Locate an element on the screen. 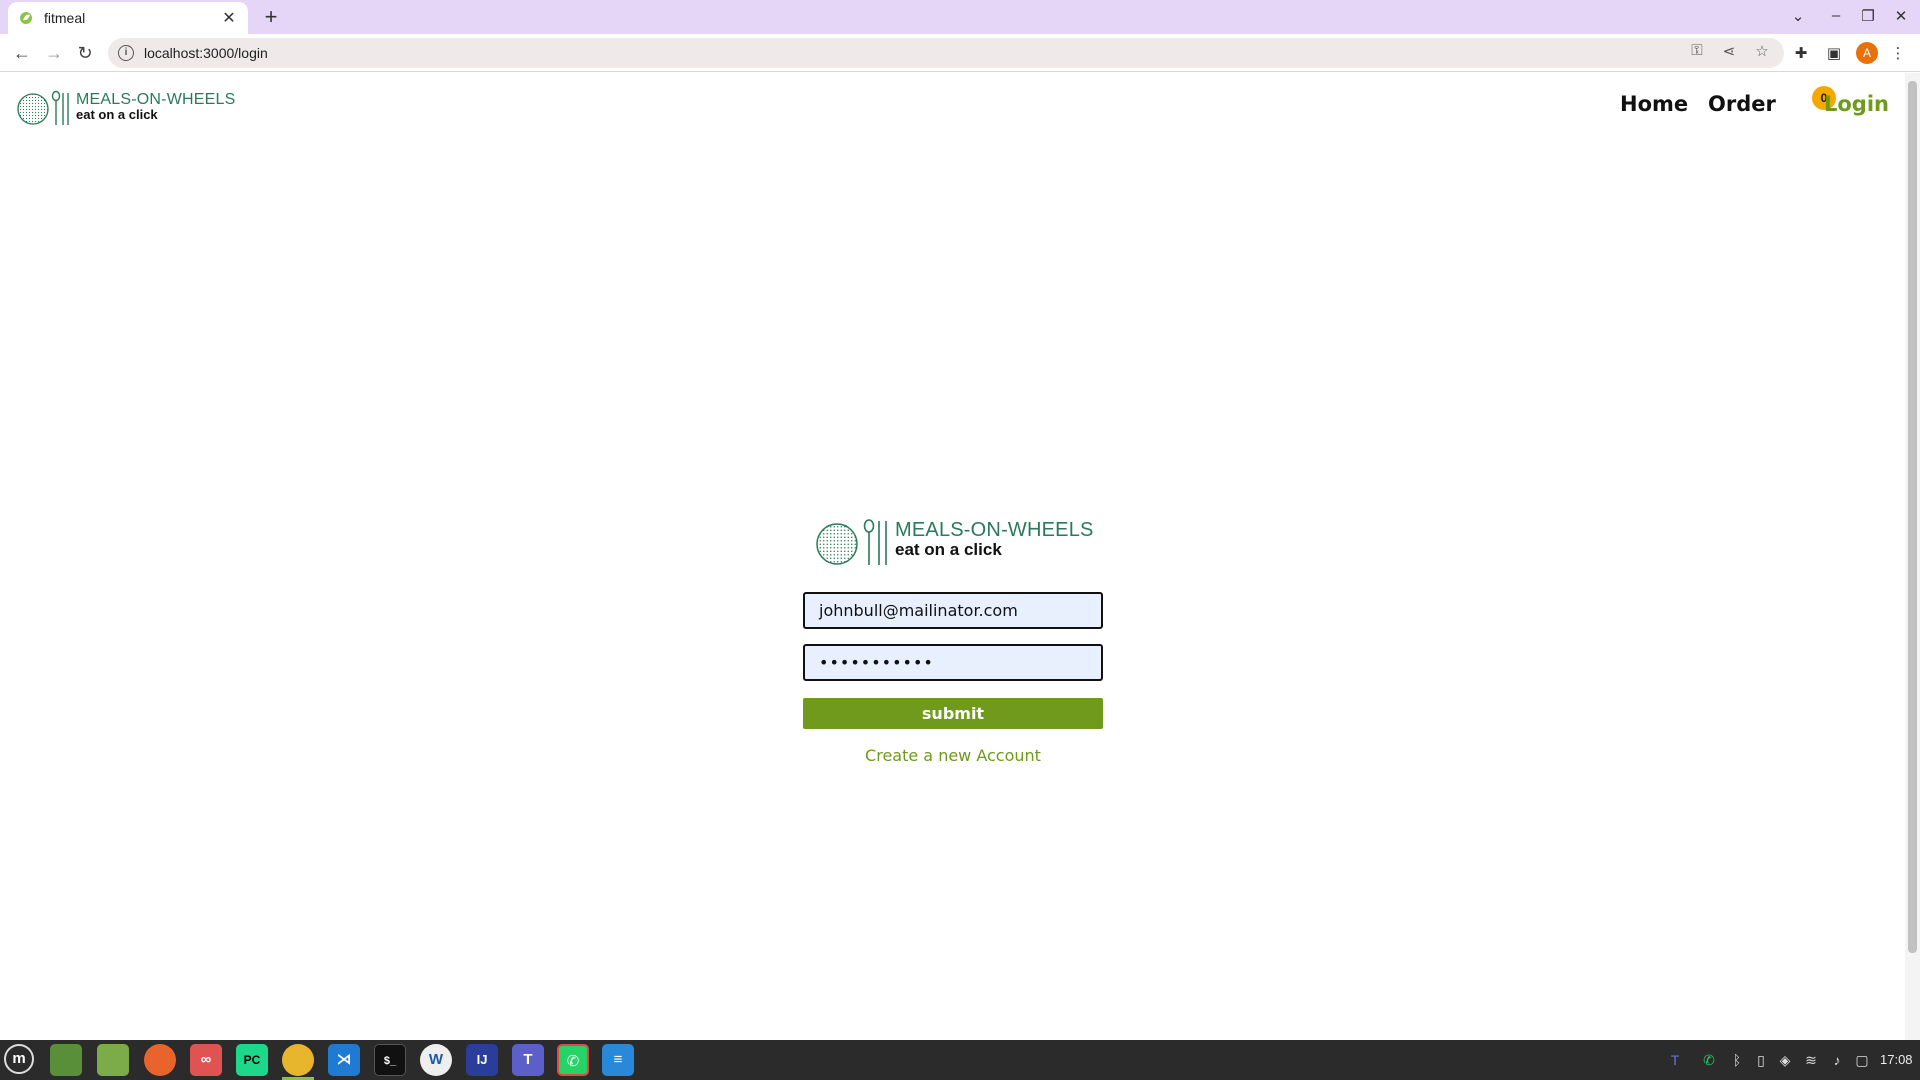 The image size is (1920, 1080). page-scrollbar is located at coordinates (1912, 556).